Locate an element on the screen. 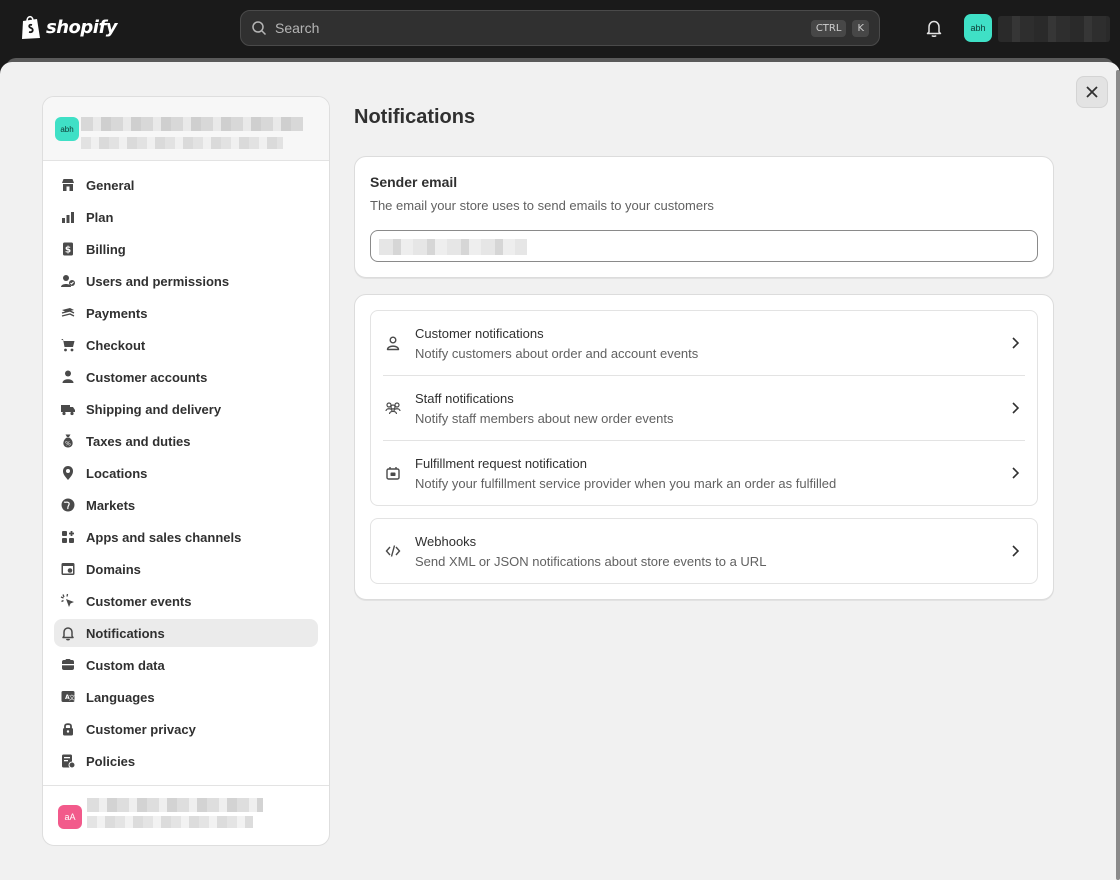  search-icon is located at coordinates (259, 28).